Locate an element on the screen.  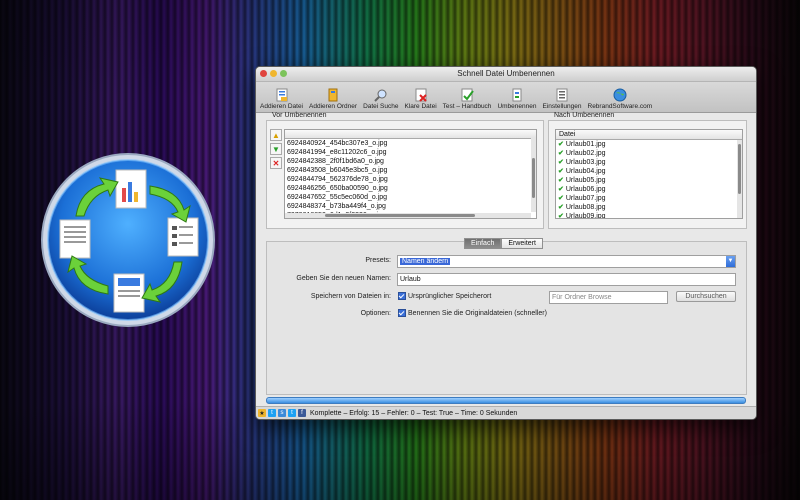
before-file-row: 6924842388_2f0f1bd6a0_o.jpg is located at coordinates (410, 161).